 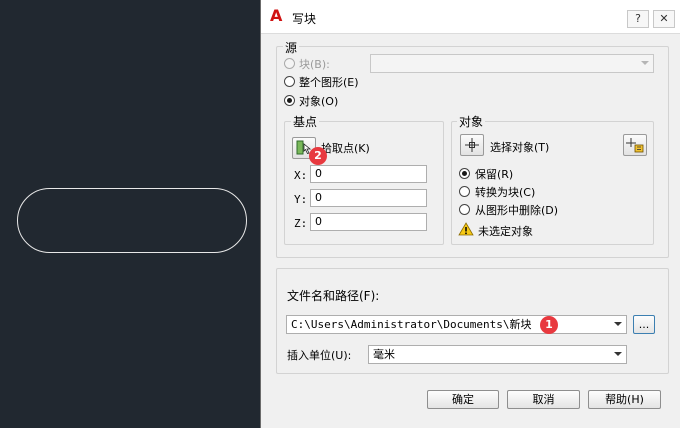 What do you see at coordinates (289, 100) in the screenshot?
I see `radio-objects` at bounding box center [289, 100].